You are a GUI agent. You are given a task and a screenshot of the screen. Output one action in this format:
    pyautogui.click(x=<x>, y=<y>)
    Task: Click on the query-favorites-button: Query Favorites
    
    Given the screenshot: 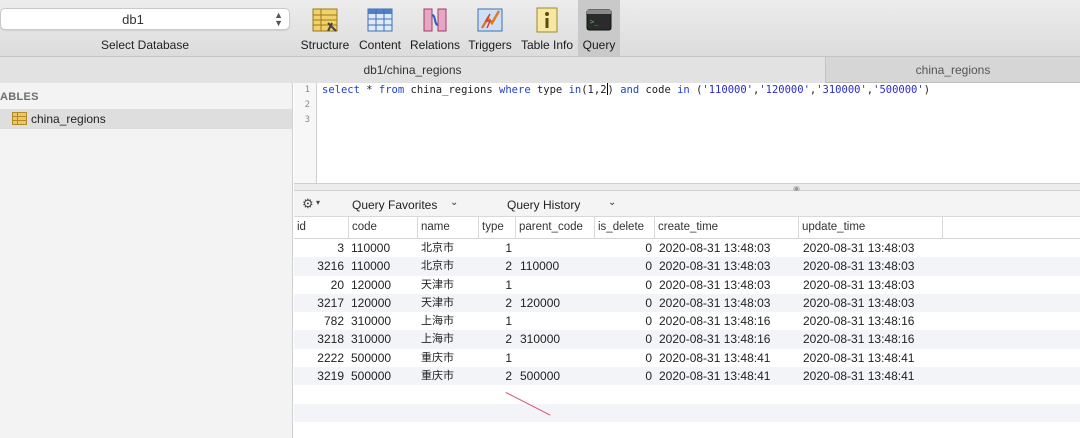 What is the action you would take?
    pyautogui.click(x=394, y=205)
    